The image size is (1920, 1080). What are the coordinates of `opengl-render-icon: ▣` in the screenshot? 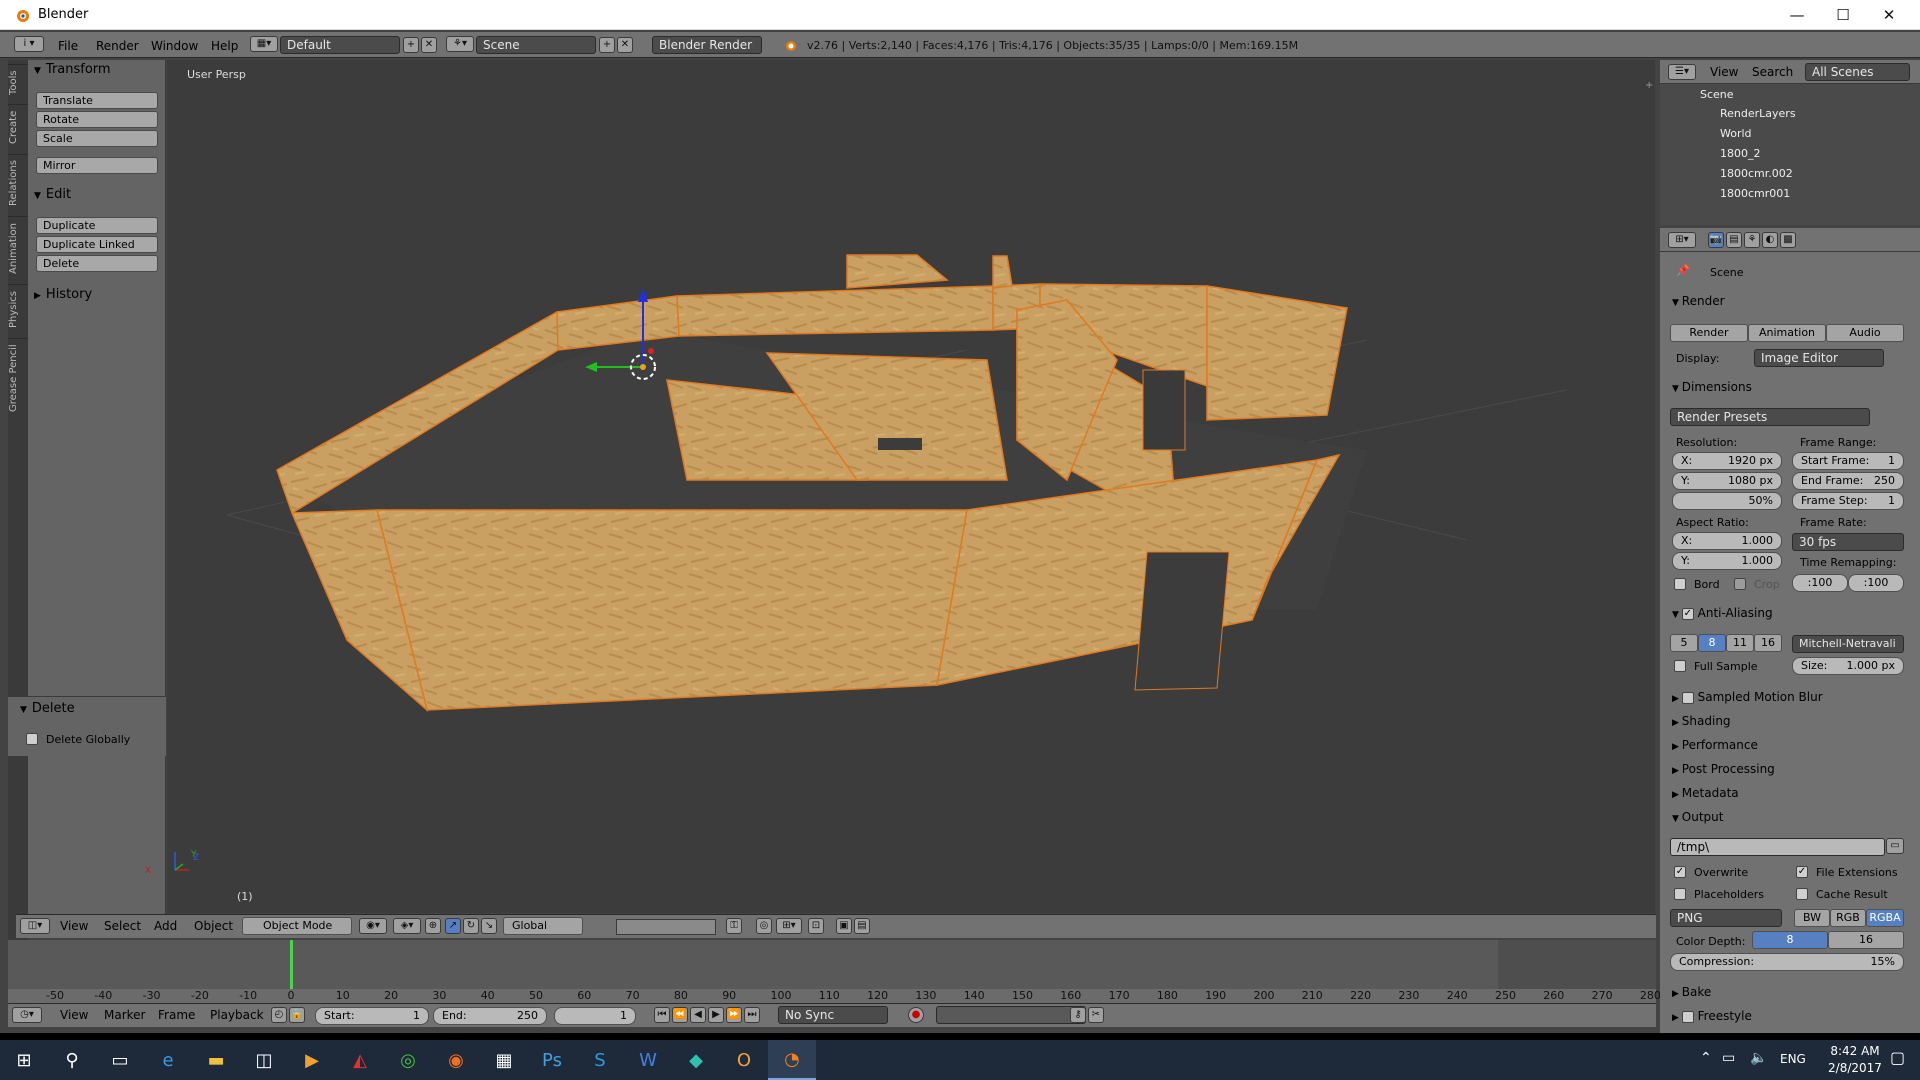 It's located at (844, 926).